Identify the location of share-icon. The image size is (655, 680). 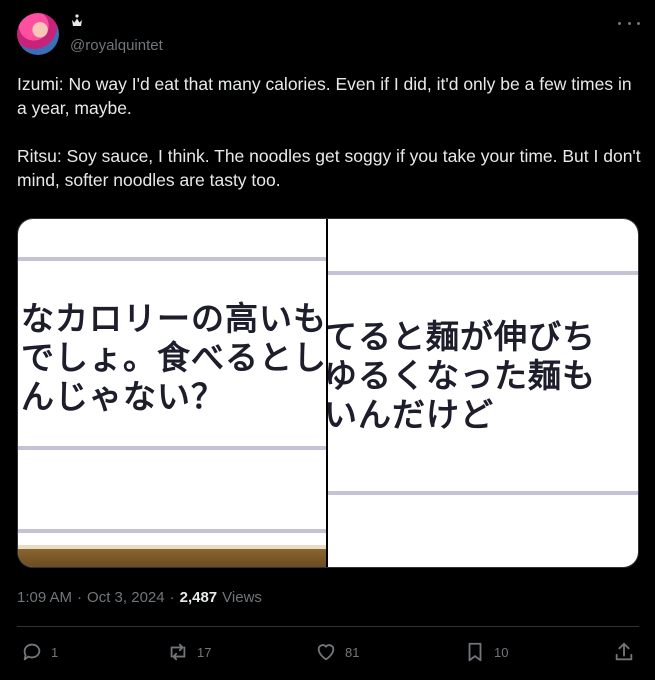
(624, 651).